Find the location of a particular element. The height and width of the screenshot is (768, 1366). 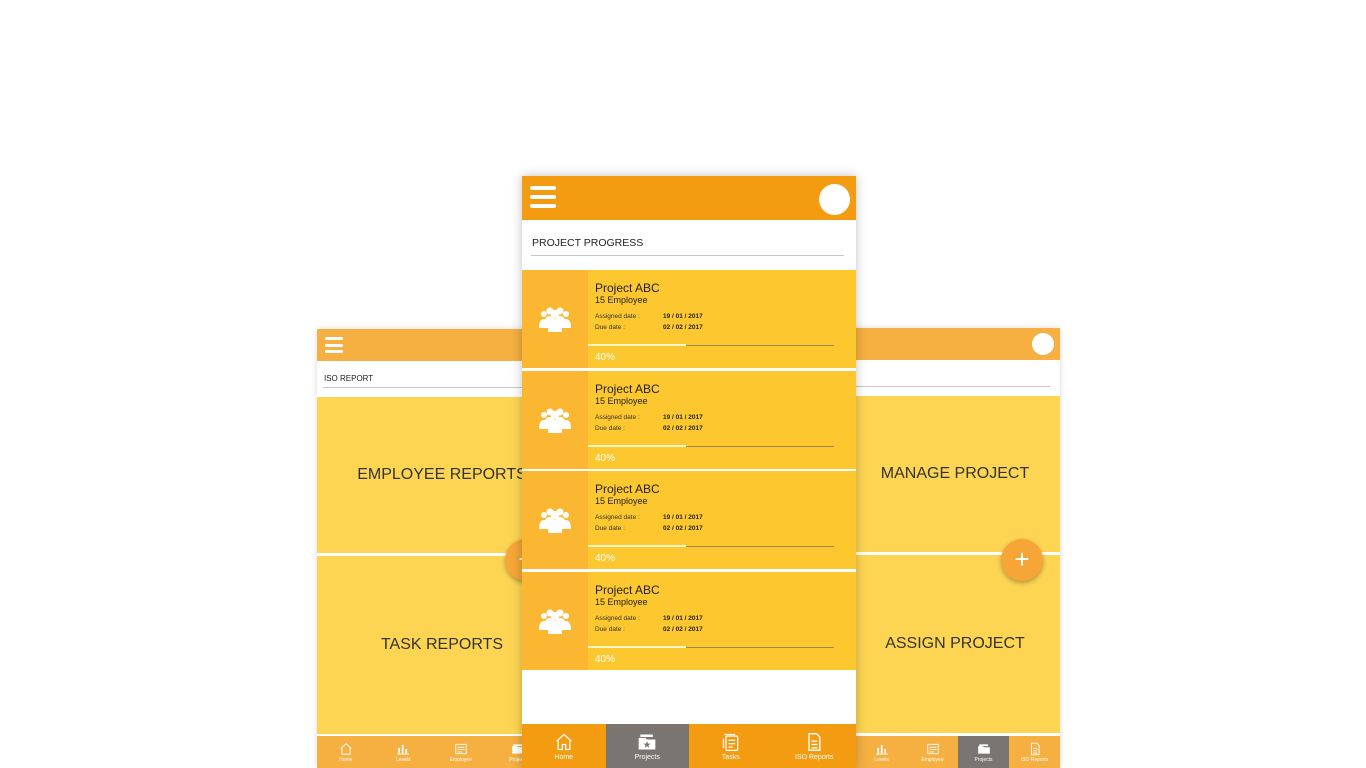

bottom-nav: Levels Employee Projects ISO Reports is located at coordinates (945, 752).